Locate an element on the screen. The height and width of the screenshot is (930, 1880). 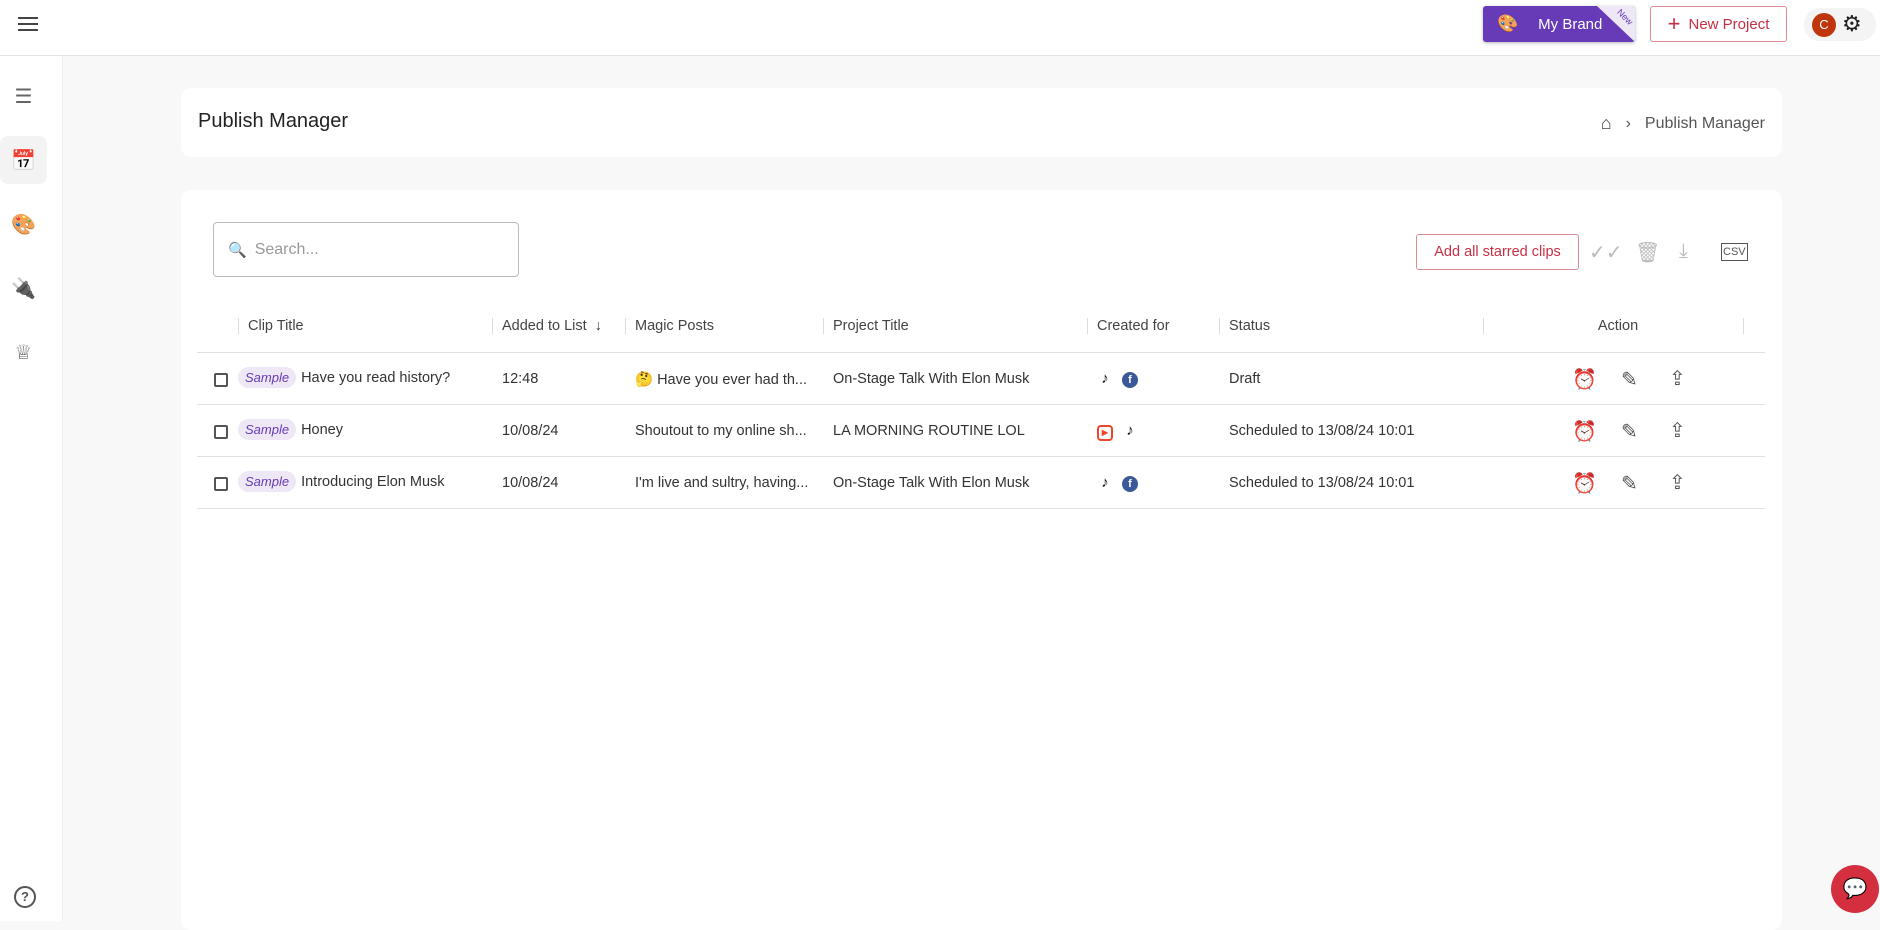
col-status: Status is located at coordinates (1244, 326).